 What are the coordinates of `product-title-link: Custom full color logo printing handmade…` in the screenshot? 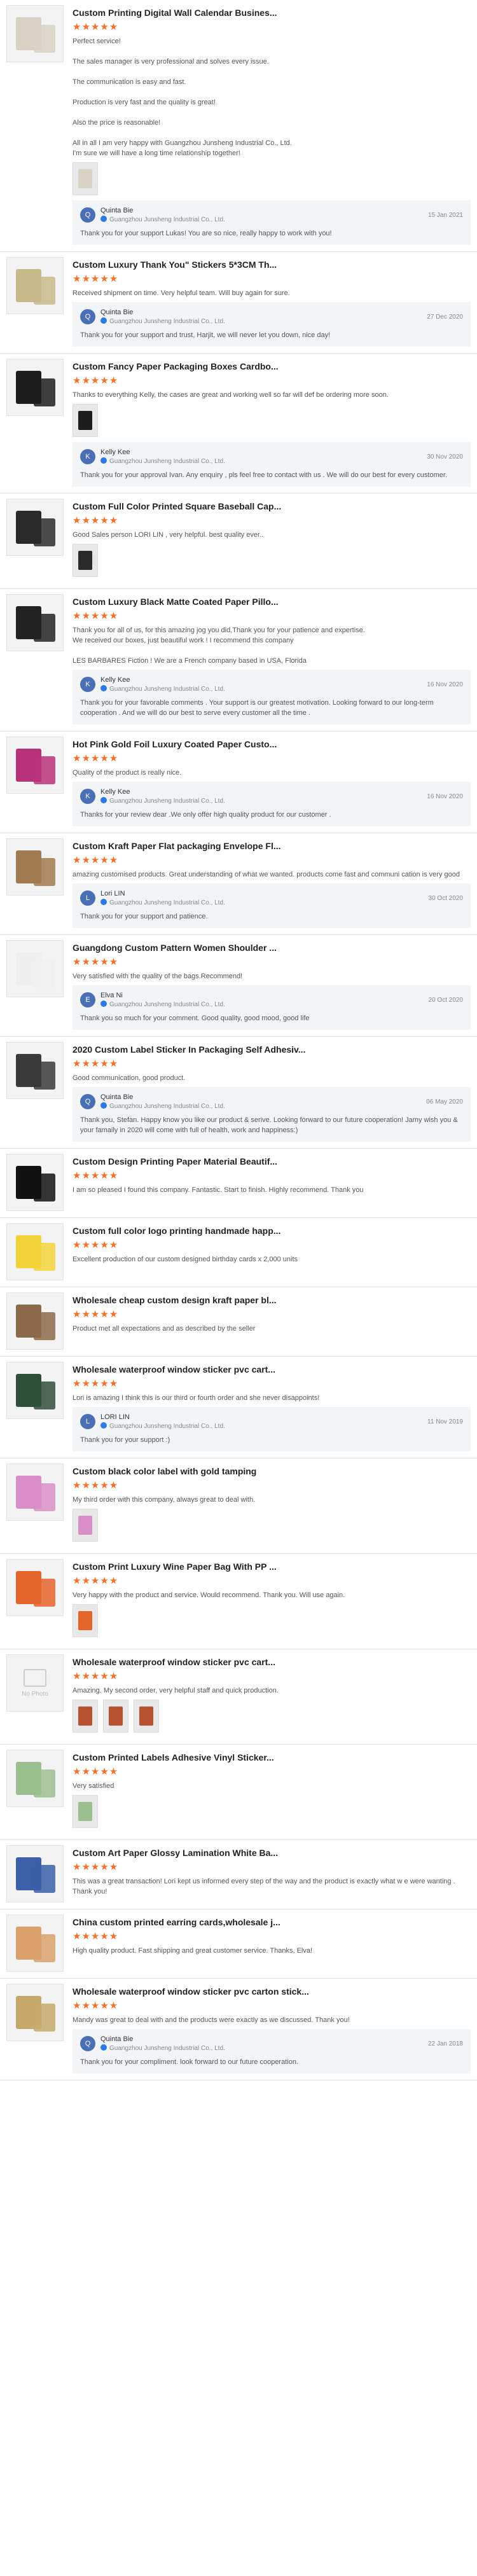 It's located at (207, 1231).